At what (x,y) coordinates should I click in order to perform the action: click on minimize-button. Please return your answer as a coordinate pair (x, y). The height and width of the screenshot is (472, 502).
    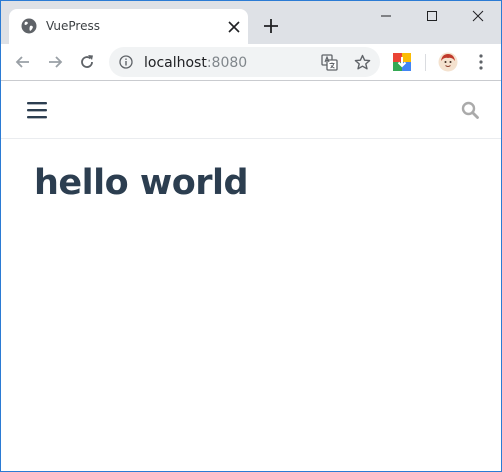
    Looking at the image, I should click on (386, 16).